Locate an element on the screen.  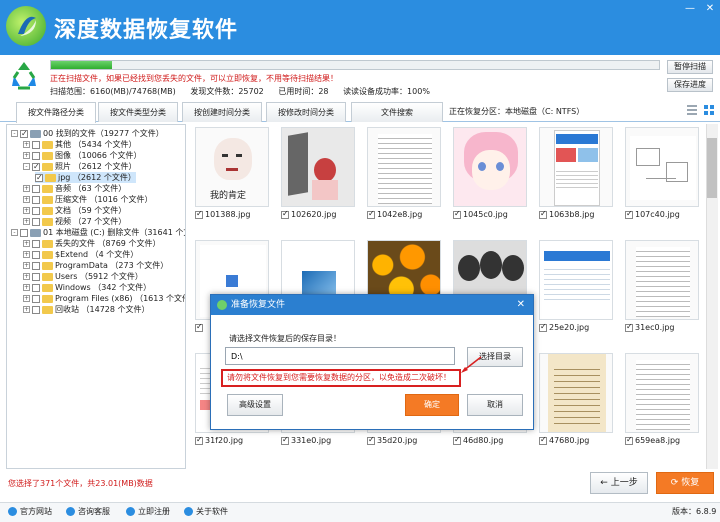
file-caption is located at coordinates (200, 327).